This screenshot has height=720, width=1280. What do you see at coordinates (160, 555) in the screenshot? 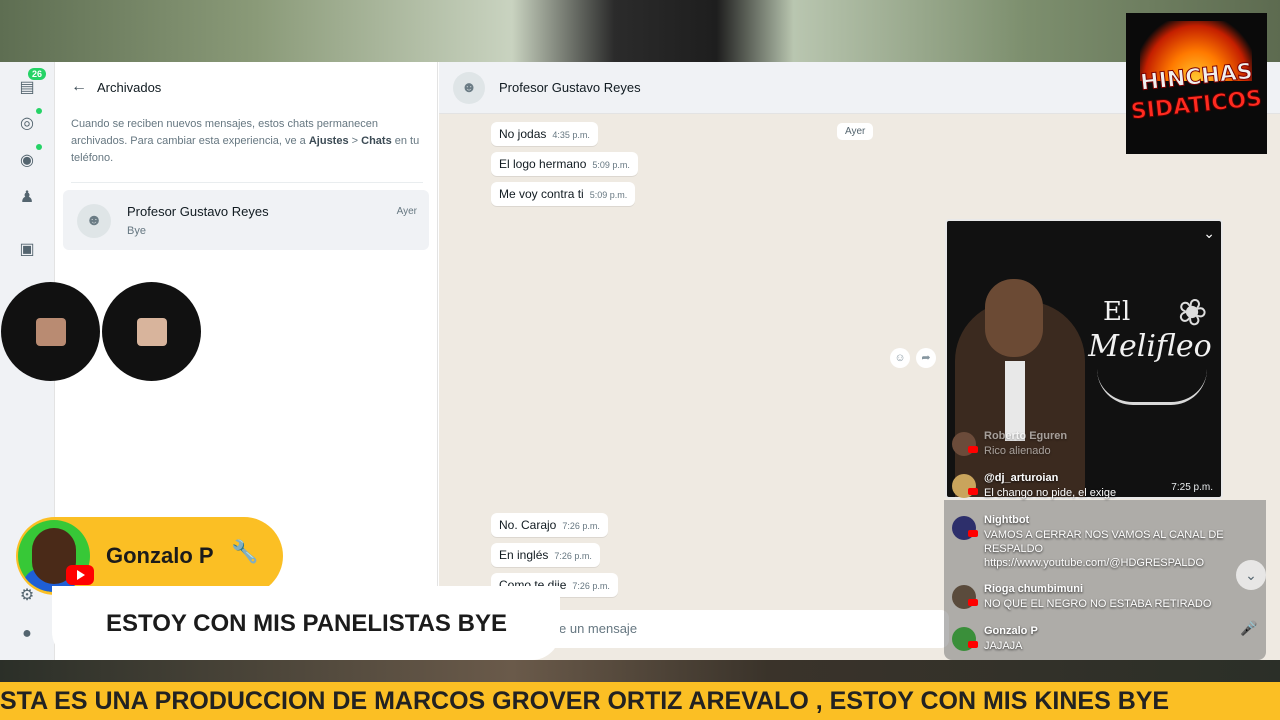
I see `host-name: Gonzalo P` at bounding box center [160, 555].